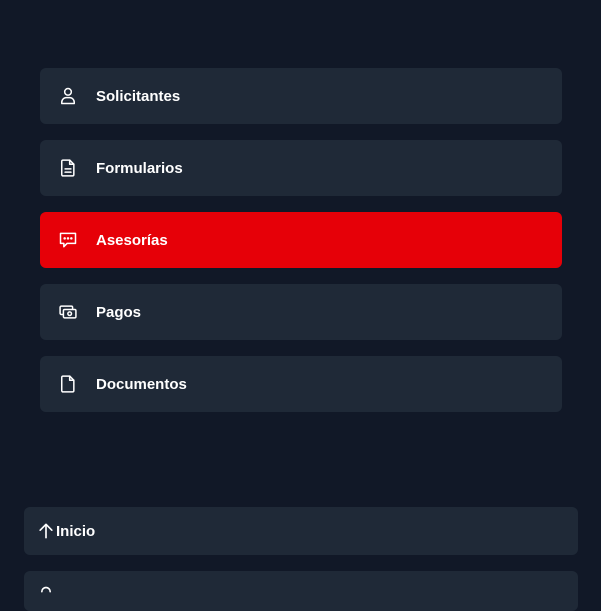 This screenshot has height=611, width=601. Describe the element at coordinates (301, 240) in the screenshot. I see `nav-item-asesorias: Asesorías` at that location.